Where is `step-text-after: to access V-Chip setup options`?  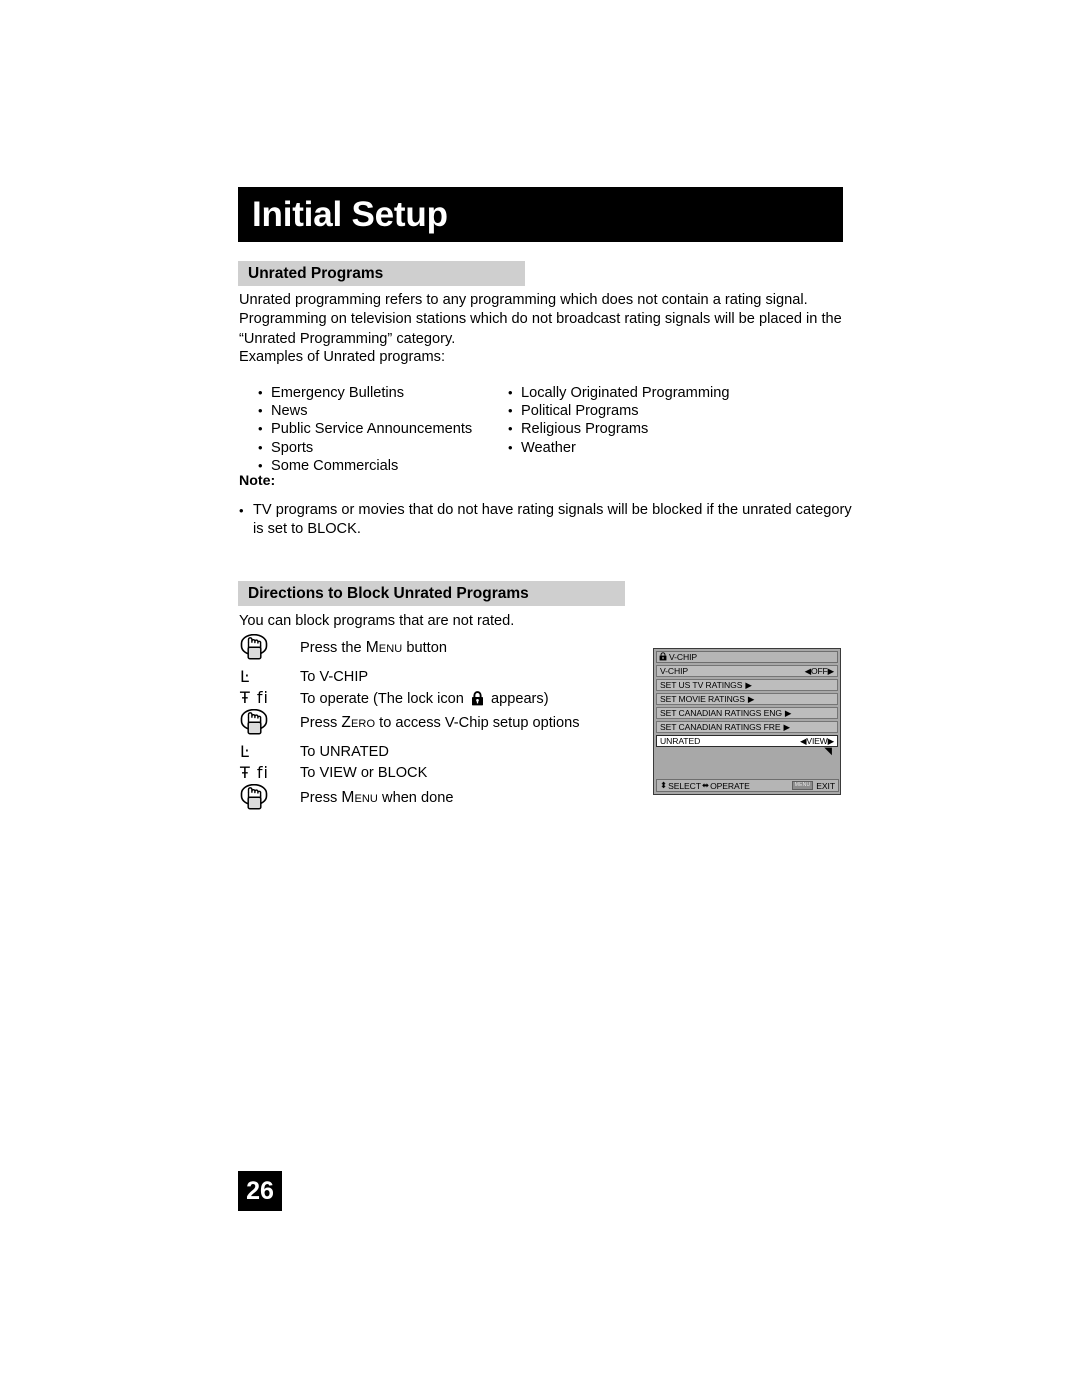
step-text-after: to access V-Chip setup options is located at coordinates (477, 723).